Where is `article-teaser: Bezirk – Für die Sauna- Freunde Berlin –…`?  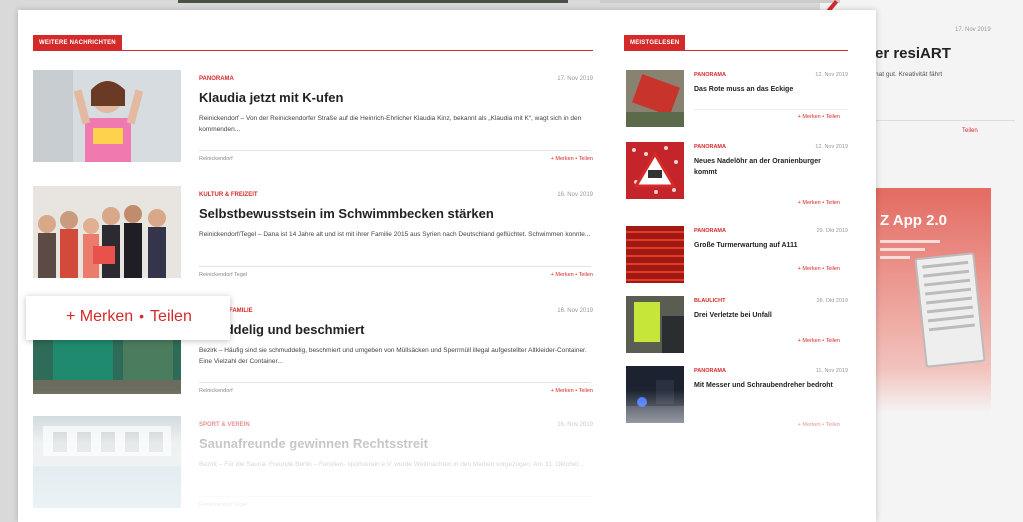 article-teaser: Bezirk – Für die Sauna- Freunde Berlin –… is located at coordinates (391, 464).